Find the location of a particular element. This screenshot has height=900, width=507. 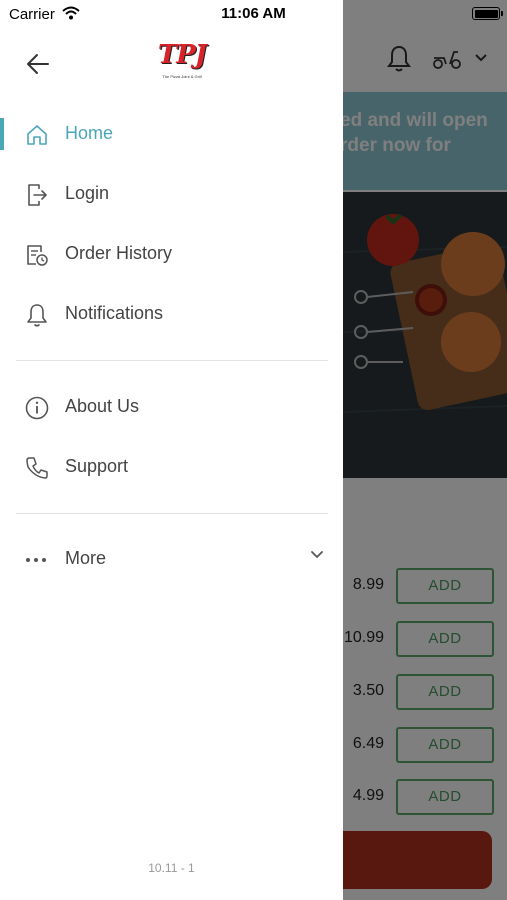

app-version: 10.11 - 1 is located at coordinates (171, 868).